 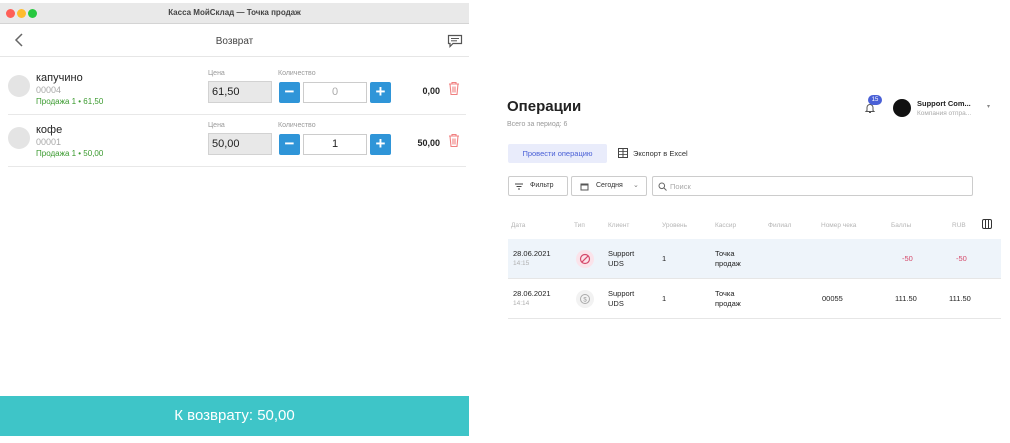 I want to click on date-range-select: Сегодня ⌄, so click(x=609, y=186).